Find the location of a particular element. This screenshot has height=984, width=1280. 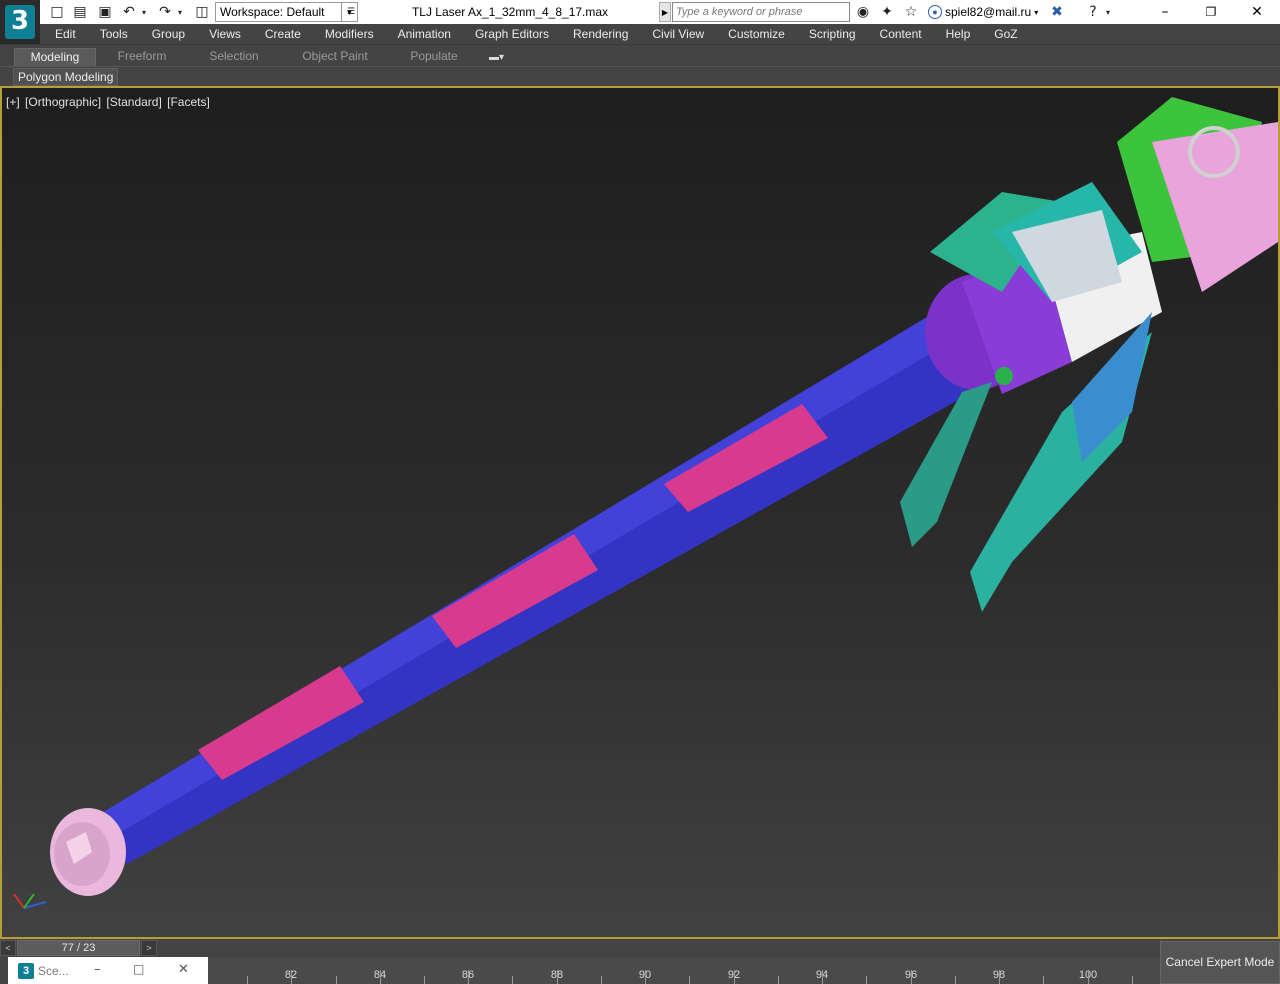

user-icon: ● is located at coordinates (935, 12).